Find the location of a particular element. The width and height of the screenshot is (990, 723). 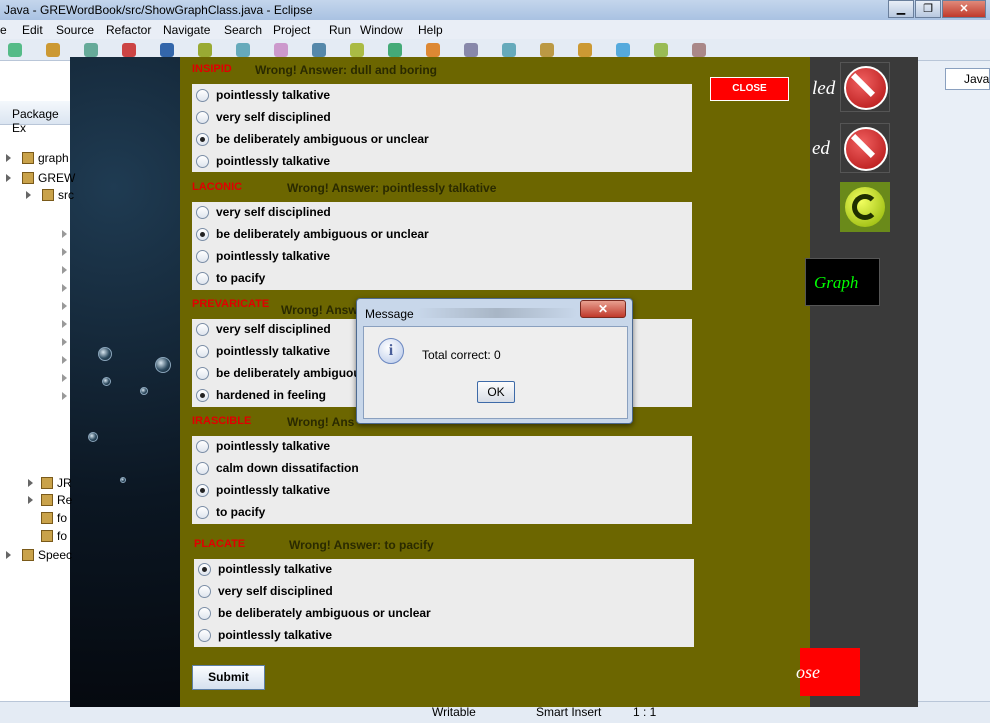

tree-item: Re is located at coordinates (64, 500).